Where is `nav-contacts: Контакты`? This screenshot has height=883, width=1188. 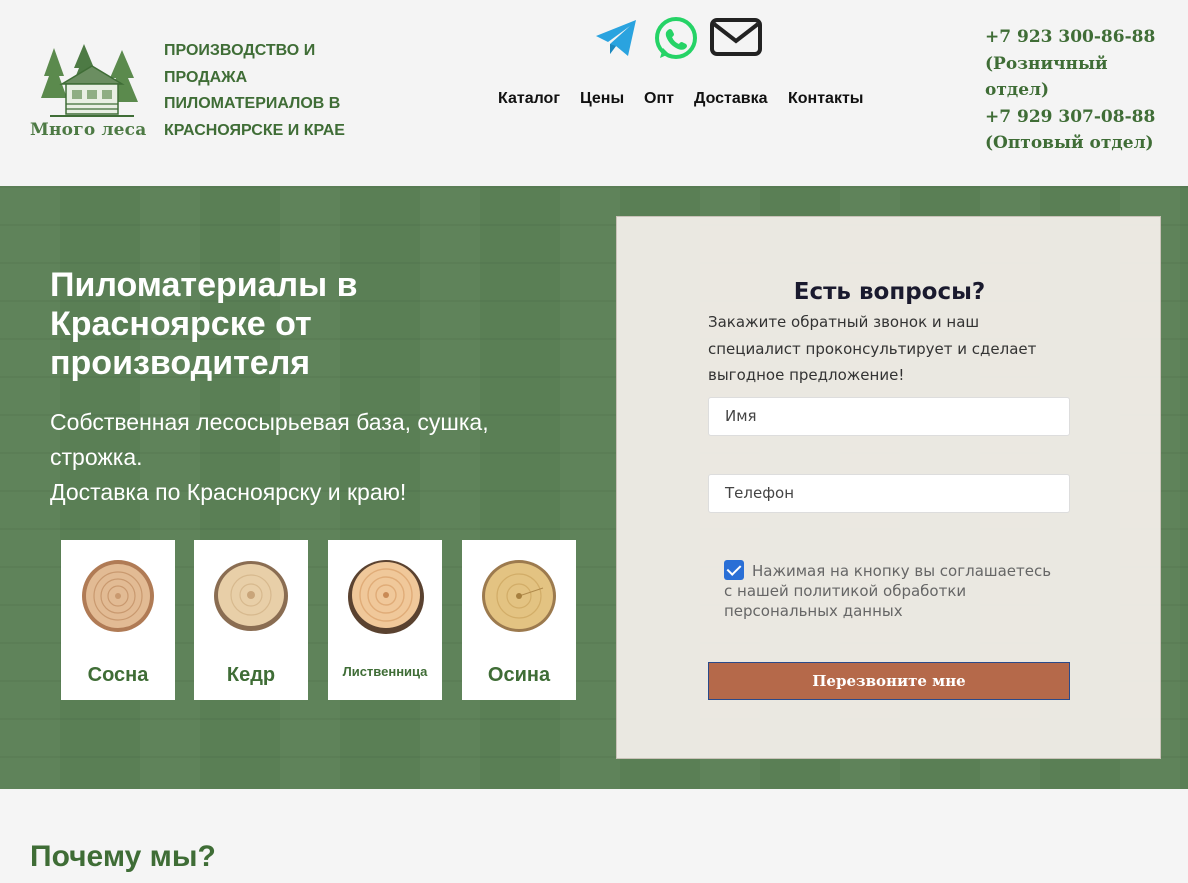
nav-contacts: Контакты is located at coordinates (825, 99).